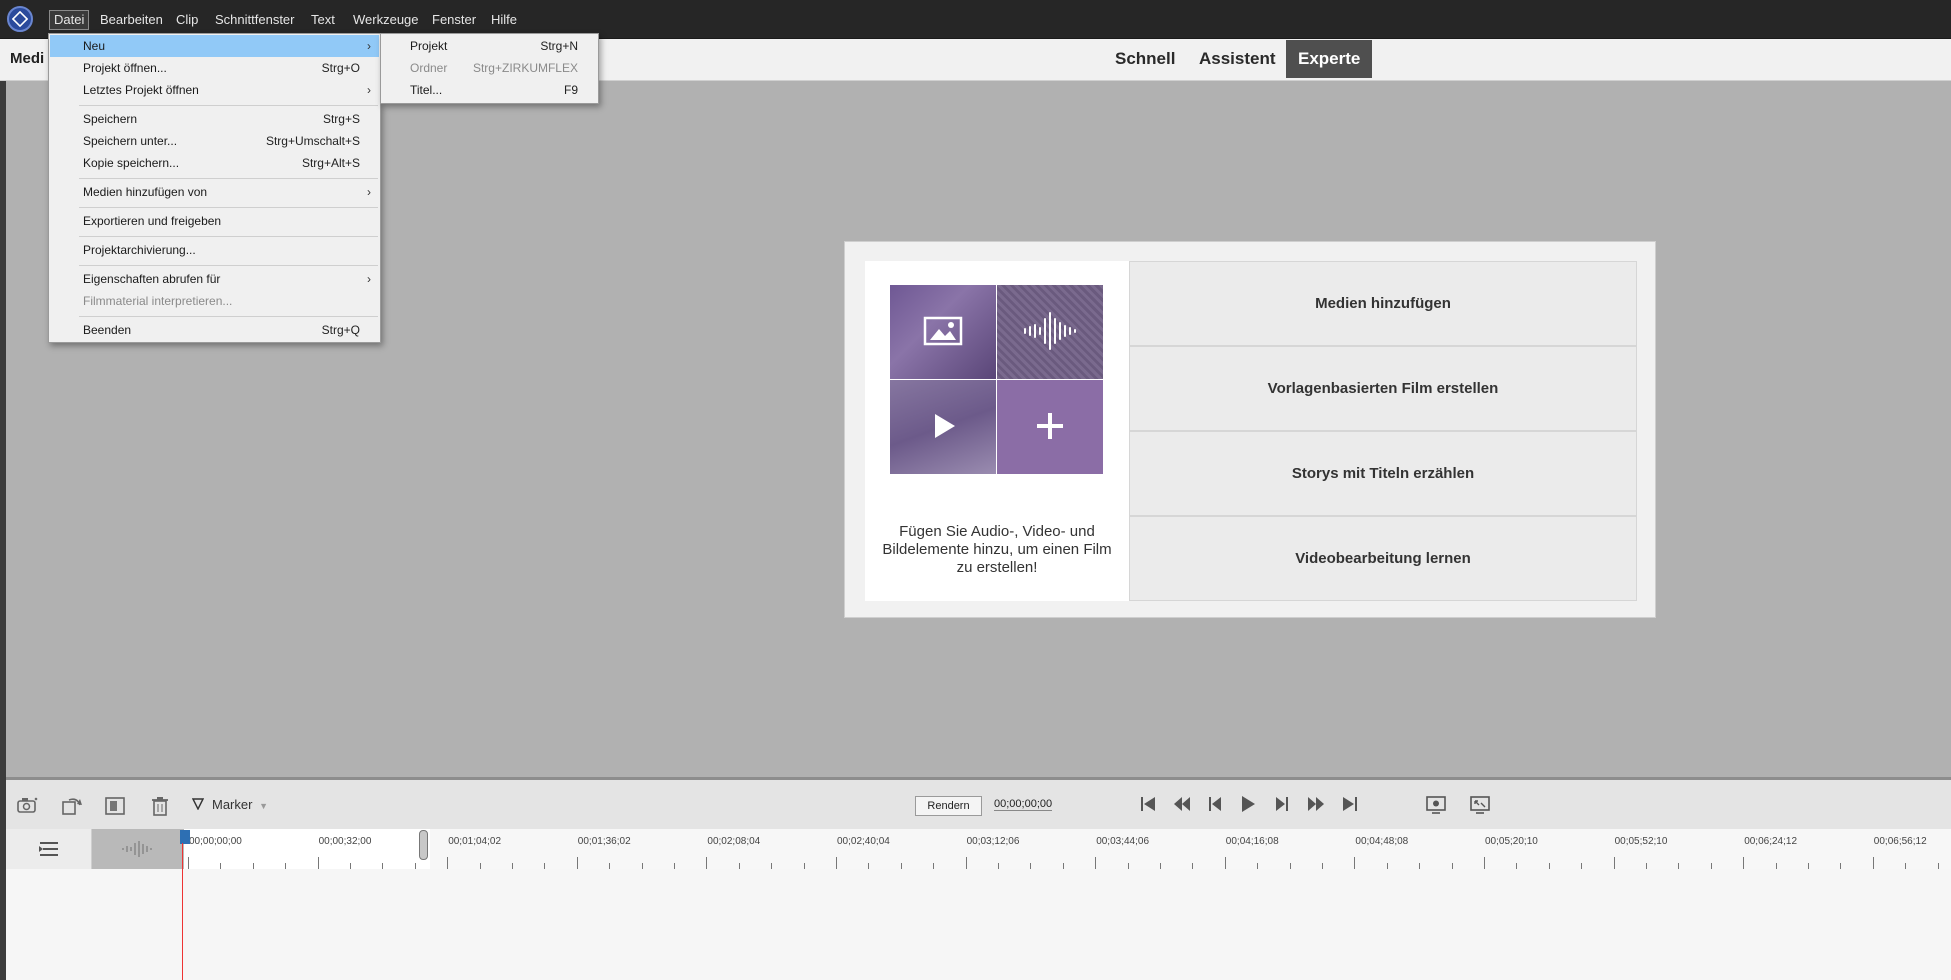 The width and height of the screenshot is (1951, 980). What do you see at coordinates (1383, 388) in the screenshot?
I see `option-vorlagenfilm: Vorlagenbasierten Film erstellen` at bounding box center [1383, 388].